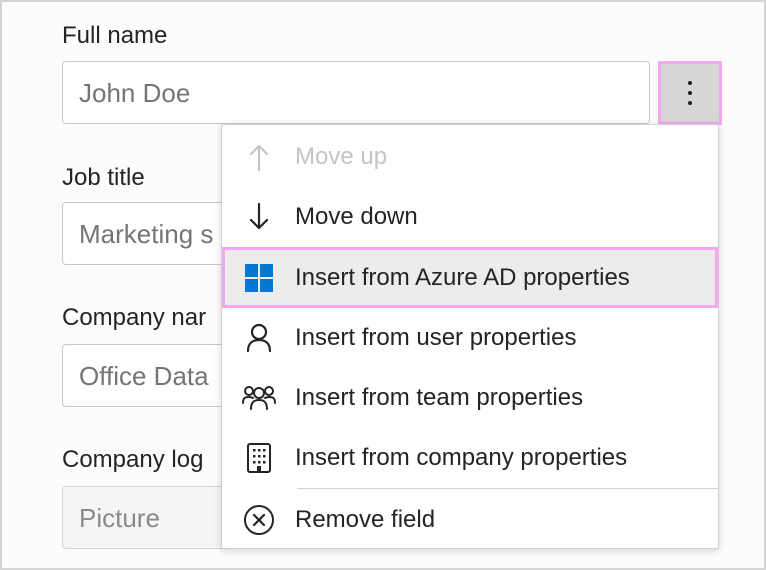 The image size is (766, 570). I want to click on arrow-up-icon, so click(259, 157).